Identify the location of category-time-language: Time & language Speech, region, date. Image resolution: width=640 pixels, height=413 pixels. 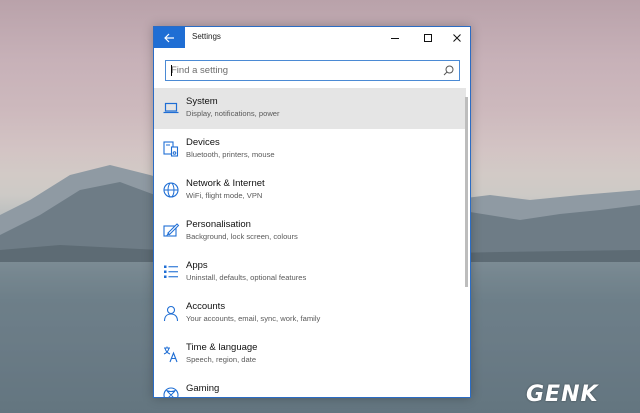
(310, 354).